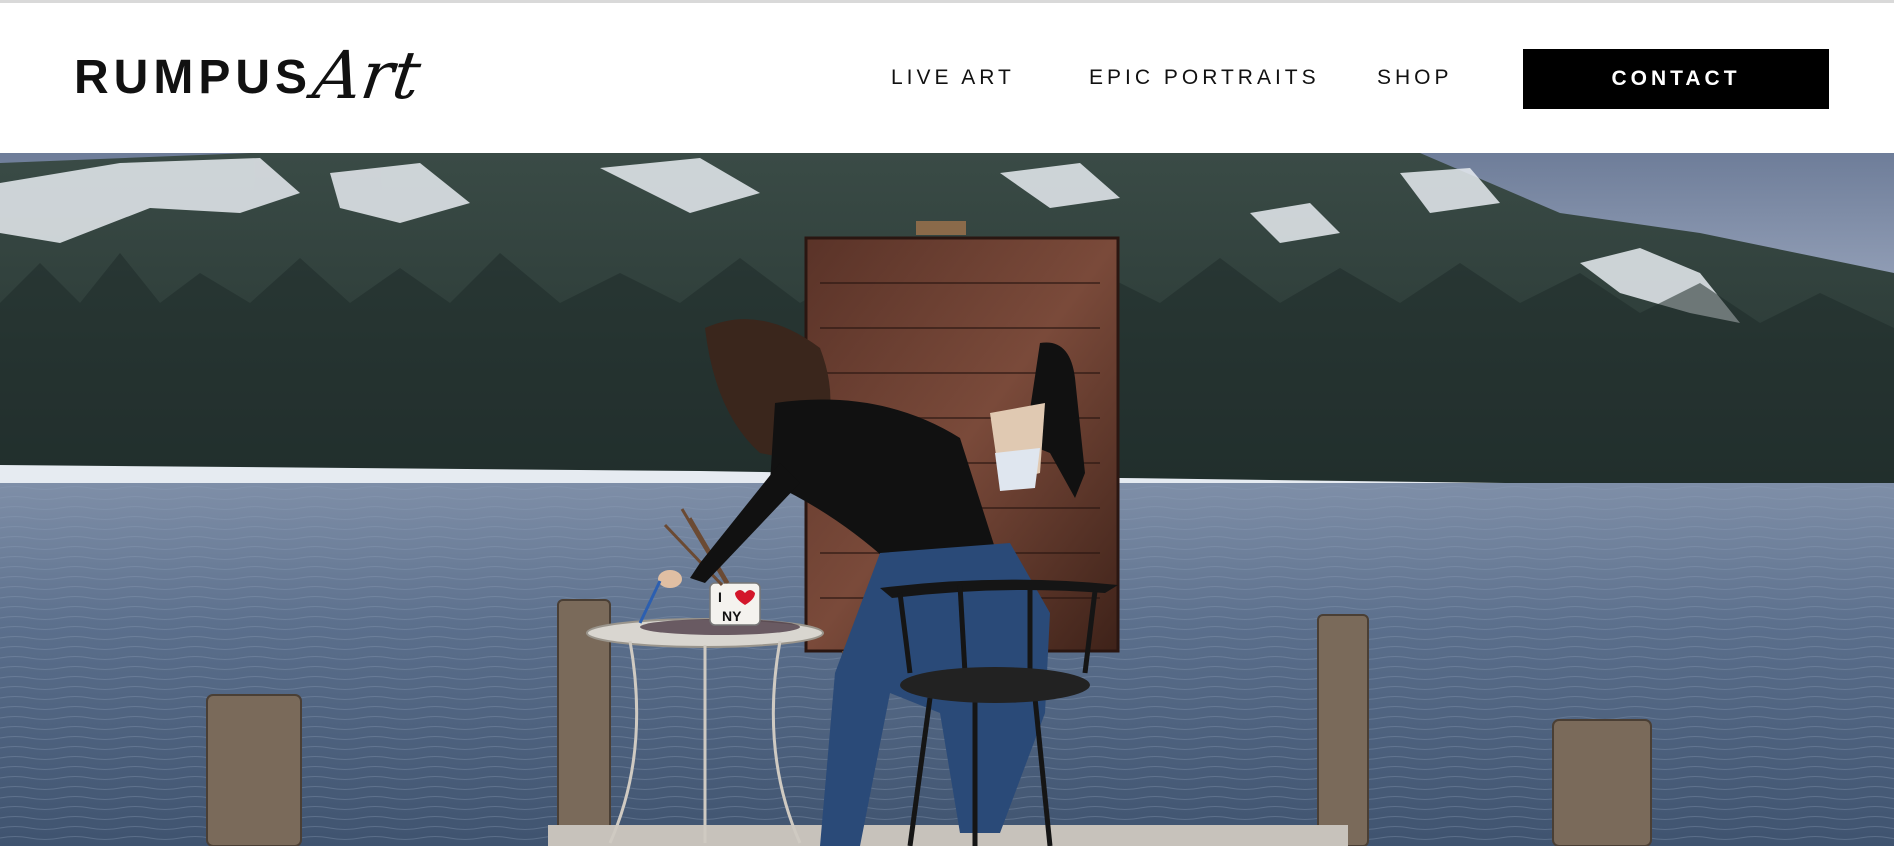  I want to click on nav-epic-portraits: EPIC PORTRAITS, so click(1204, 78).